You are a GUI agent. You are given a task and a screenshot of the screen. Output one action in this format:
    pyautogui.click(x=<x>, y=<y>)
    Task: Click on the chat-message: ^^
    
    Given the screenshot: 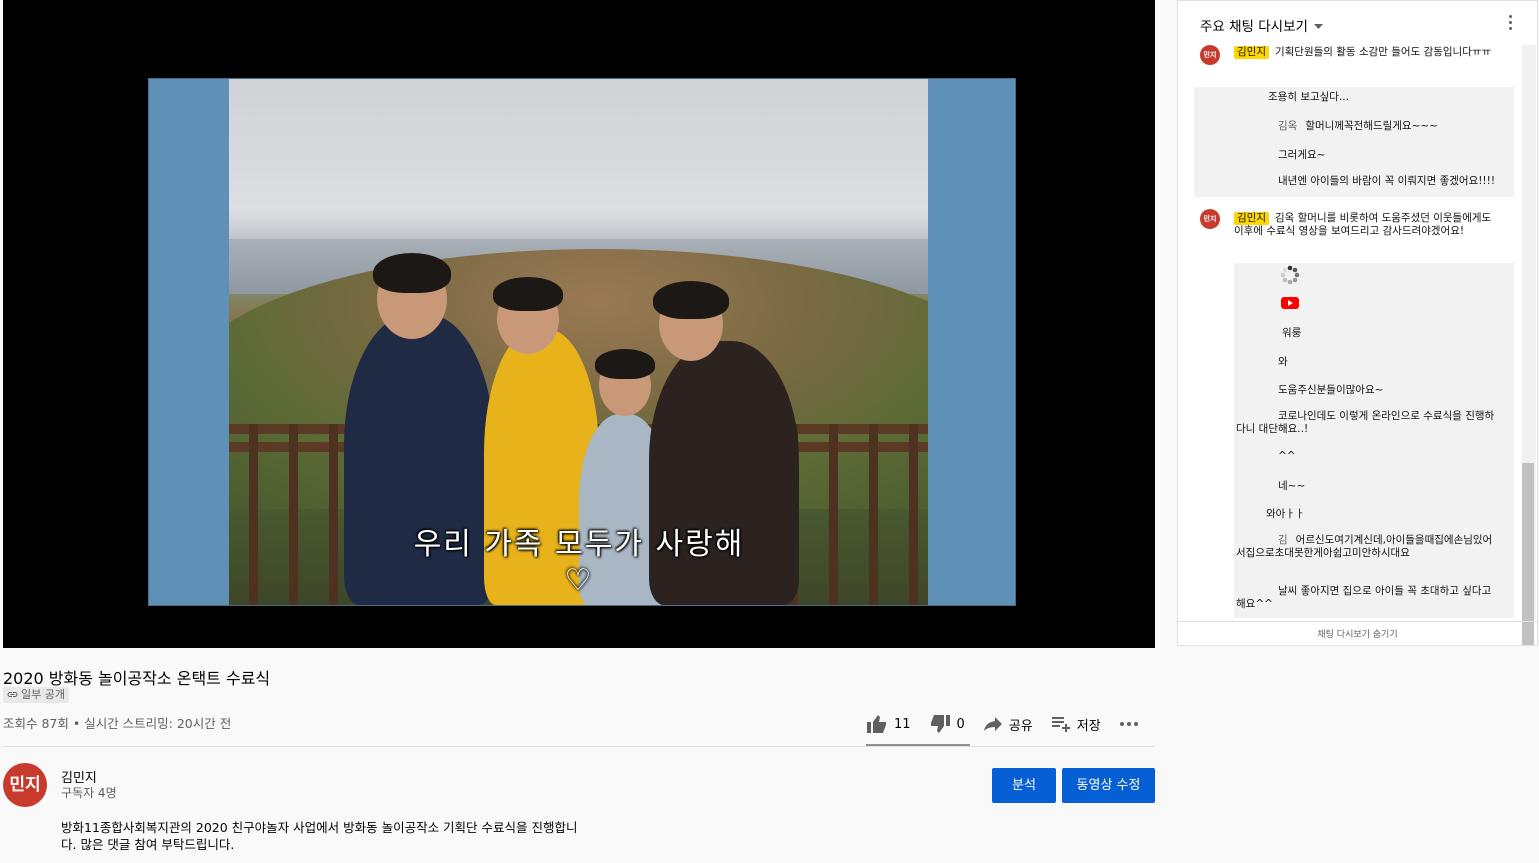 What is the action you would take?
    pyautogui.click(x=1378, y=456)
    